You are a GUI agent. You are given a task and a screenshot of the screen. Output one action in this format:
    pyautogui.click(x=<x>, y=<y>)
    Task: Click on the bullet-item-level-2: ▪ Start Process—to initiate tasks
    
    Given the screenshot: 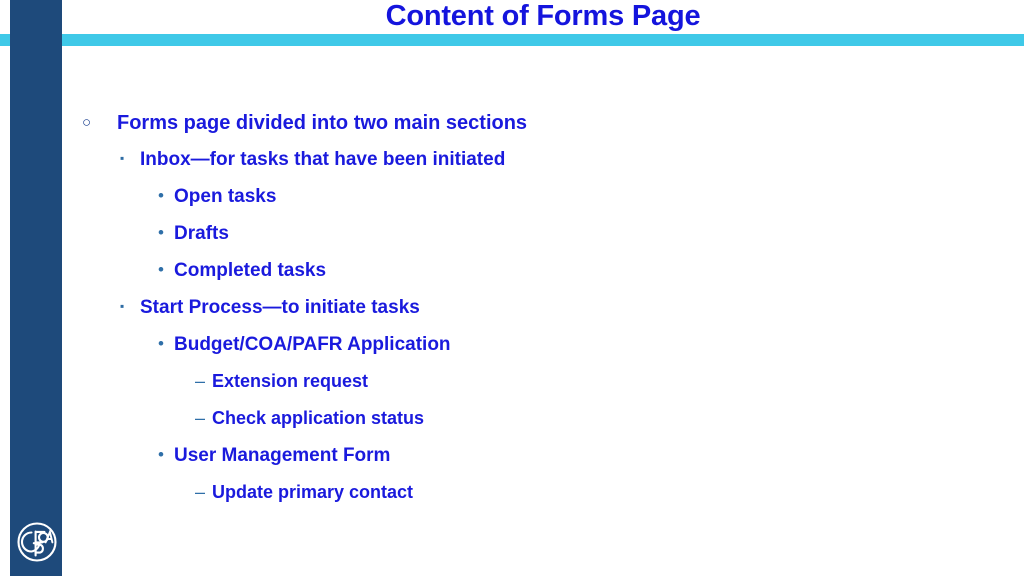 What is the action you would take?
    pyautogui.click(x=512, y=315)
    